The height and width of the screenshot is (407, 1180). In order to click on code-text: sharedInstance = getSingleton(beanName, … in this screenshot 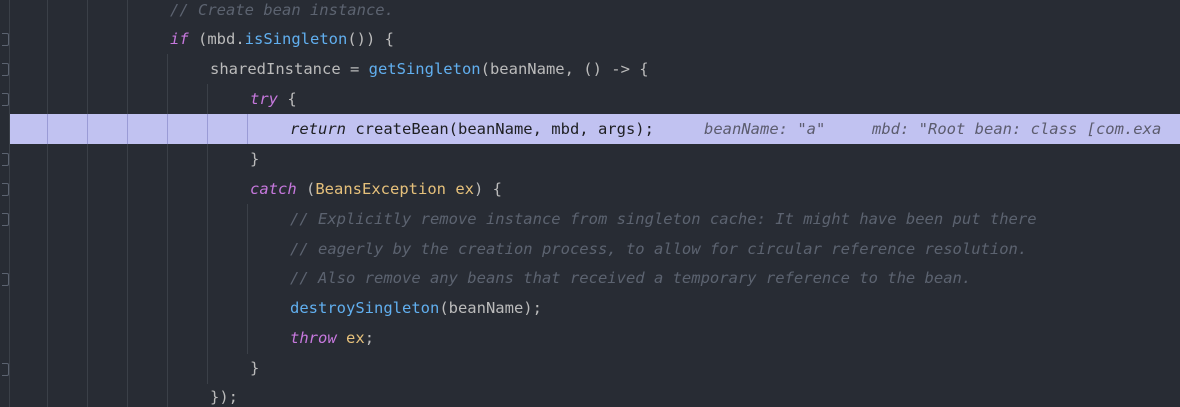, I will do `click(429, 69)`.